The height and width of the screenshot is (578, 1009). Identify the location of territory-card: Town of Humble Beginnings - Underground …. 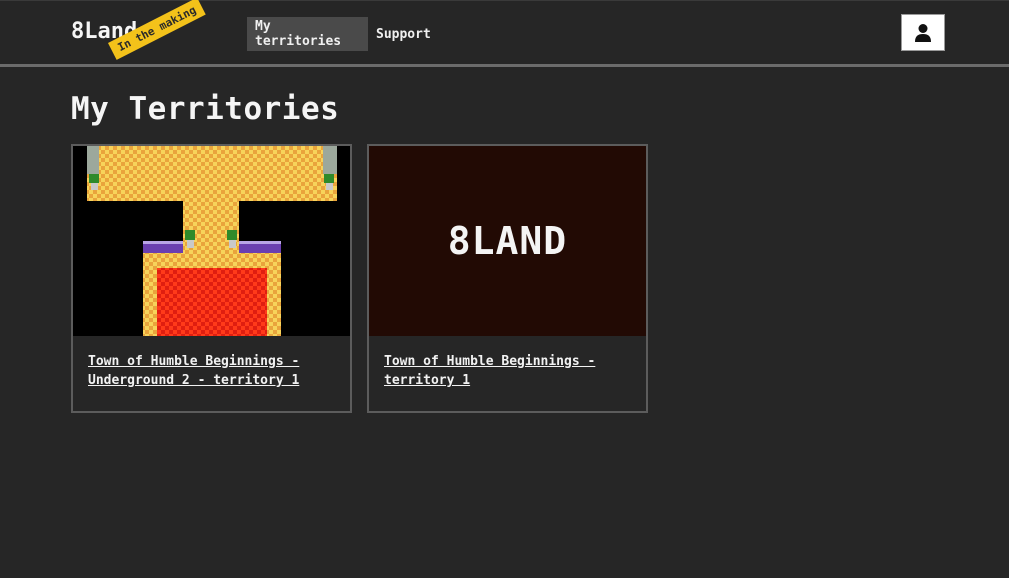
(211, 278).